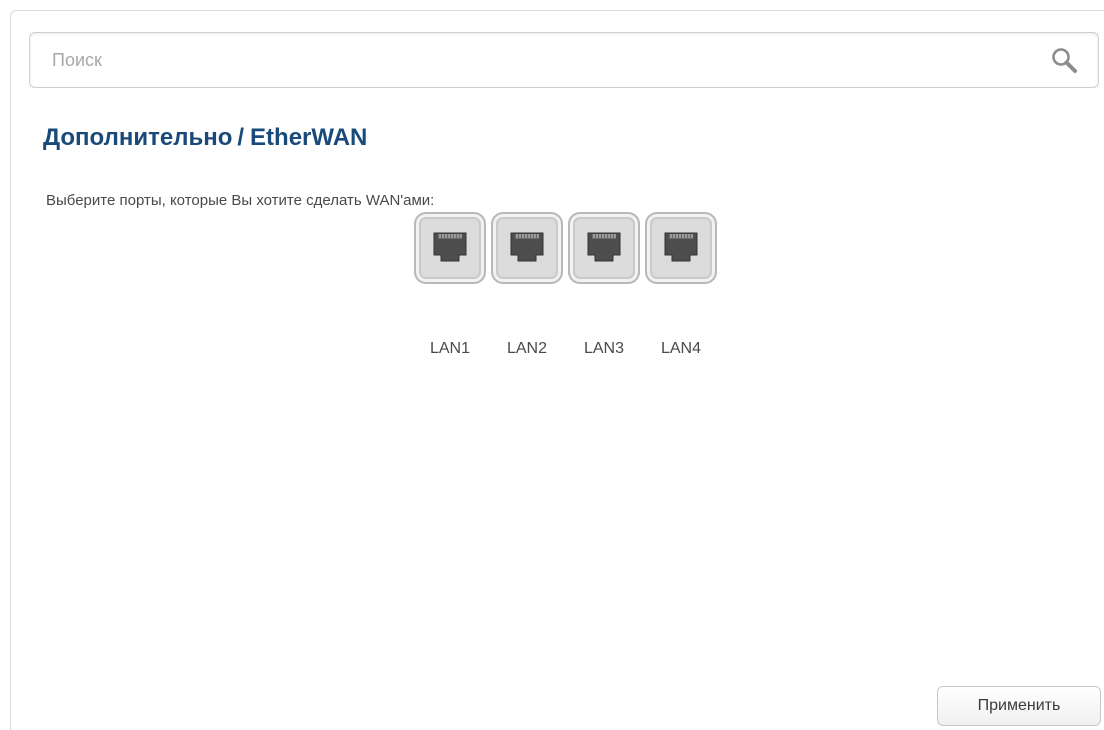 The width and height of the screenshot is (1104, 730). I want to click on apply-button: Применить, so click(1019, 706).